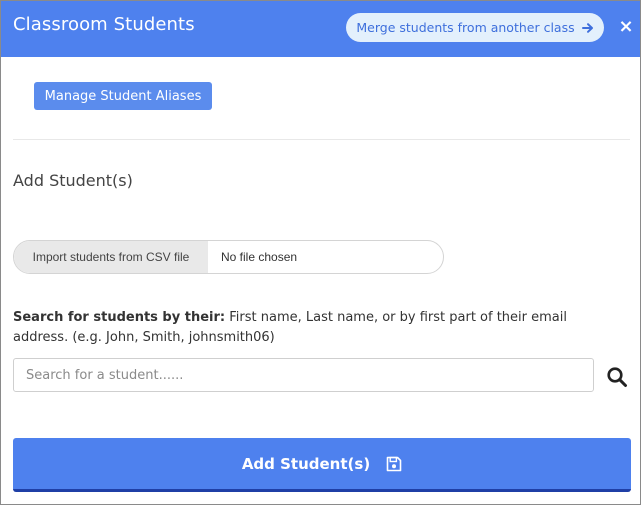 This screenshot has width=641, height=505. Describe the element at coordinates (465, 27) in the screenshot. I see `merge-students-label: Merge students from another class` at that location.